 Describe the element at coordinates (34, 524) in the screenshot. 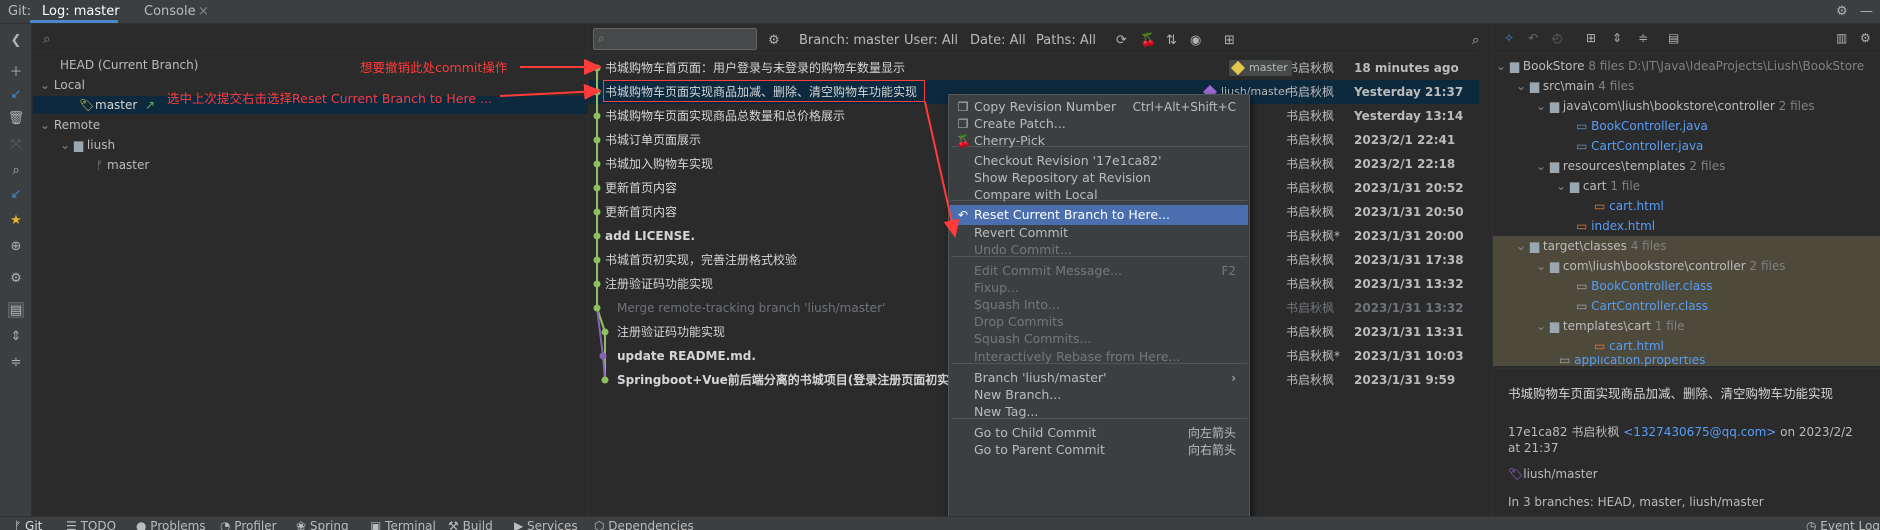

I see `bottom-git-label: Git` at that location.